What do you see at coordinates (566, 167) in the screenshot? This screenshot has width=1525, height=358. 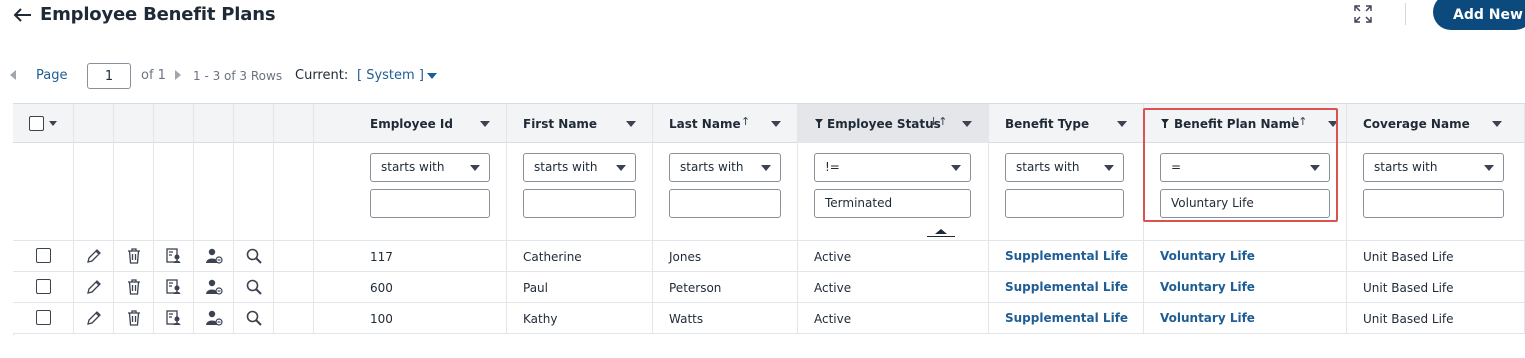 I see `filter-operator-value: starts with` at bounding box center [566, 167].